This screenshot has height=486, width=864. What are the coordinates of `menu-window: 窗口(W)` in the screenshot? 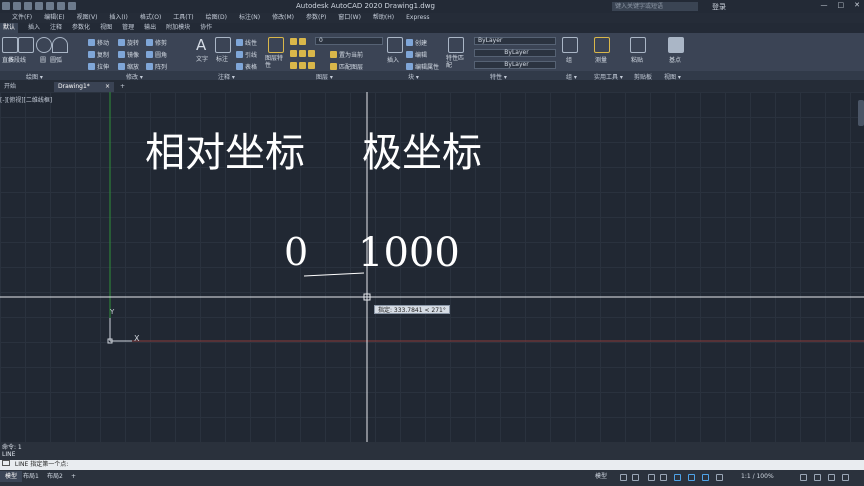 It's located at (349, 18).